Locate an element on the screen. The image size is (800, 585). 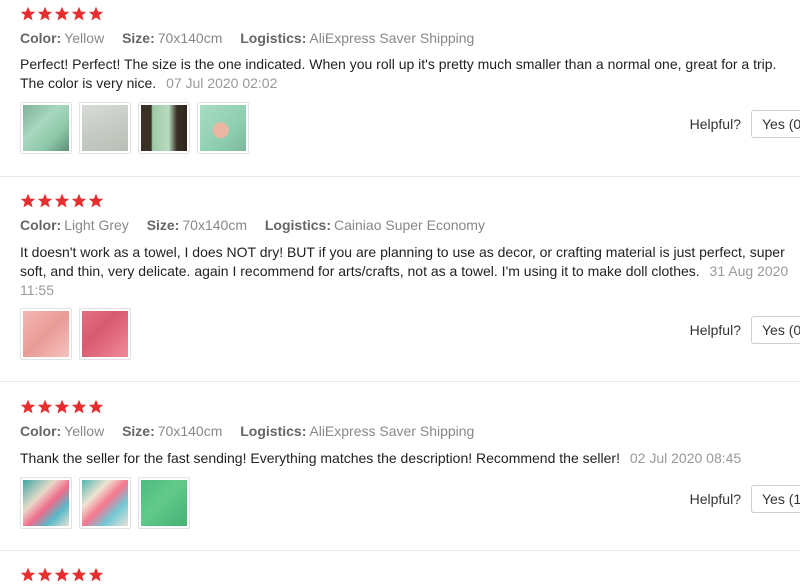
review-date: 07 Jul 2020 02:02 is located at coordinates (222, 83).